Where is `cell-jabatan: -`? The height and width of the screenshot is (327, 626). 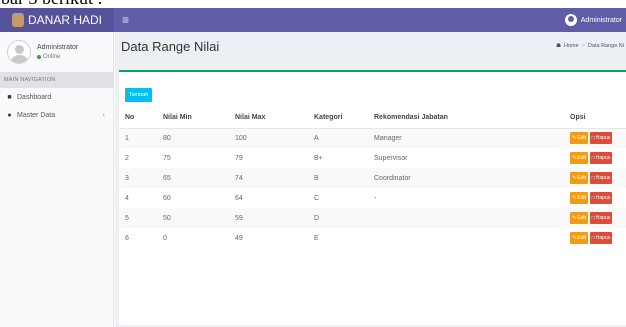 cell-jabatan: - is located at coordinates (375, 198).